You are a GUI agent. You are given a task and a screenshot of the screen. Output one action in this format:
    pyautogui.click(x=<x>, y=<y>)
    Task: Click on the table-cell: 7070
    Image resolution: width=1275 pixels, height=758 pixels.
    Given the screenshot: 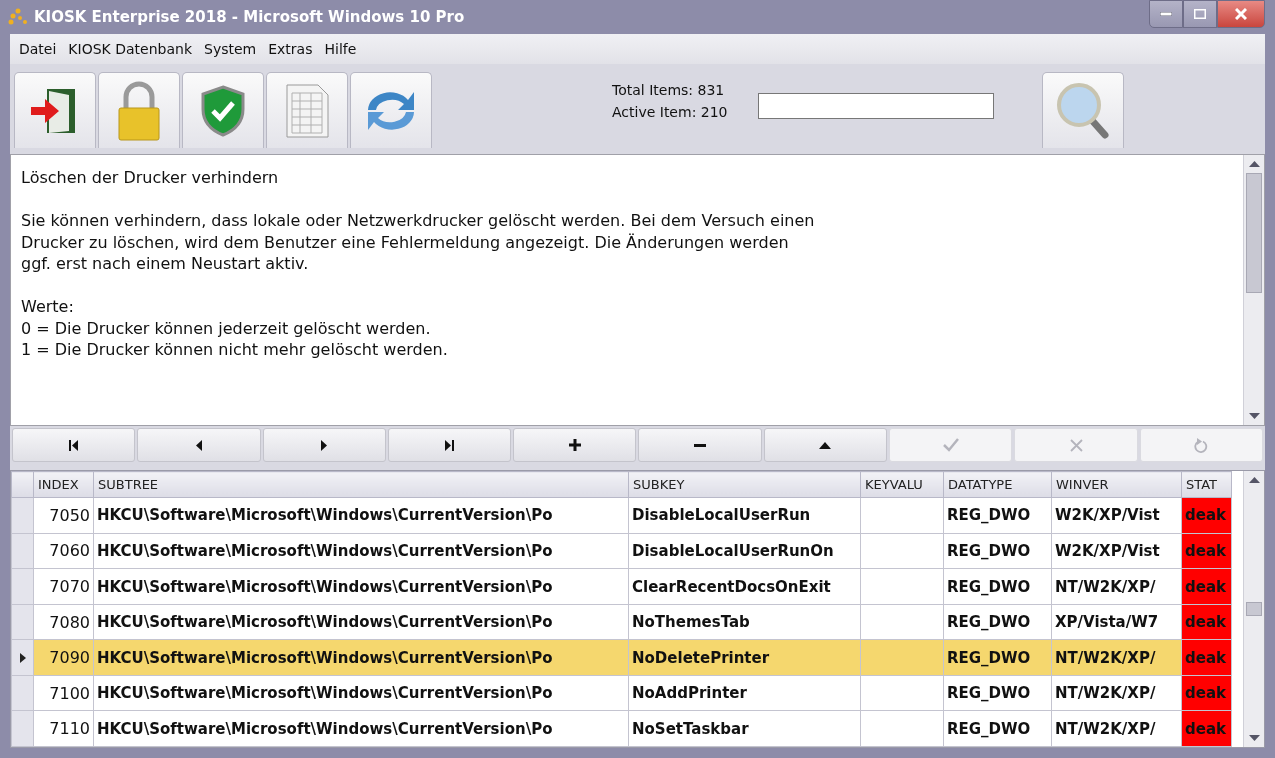 What is the action you would take?
    pyautogui.click(x=63, y=586)
    